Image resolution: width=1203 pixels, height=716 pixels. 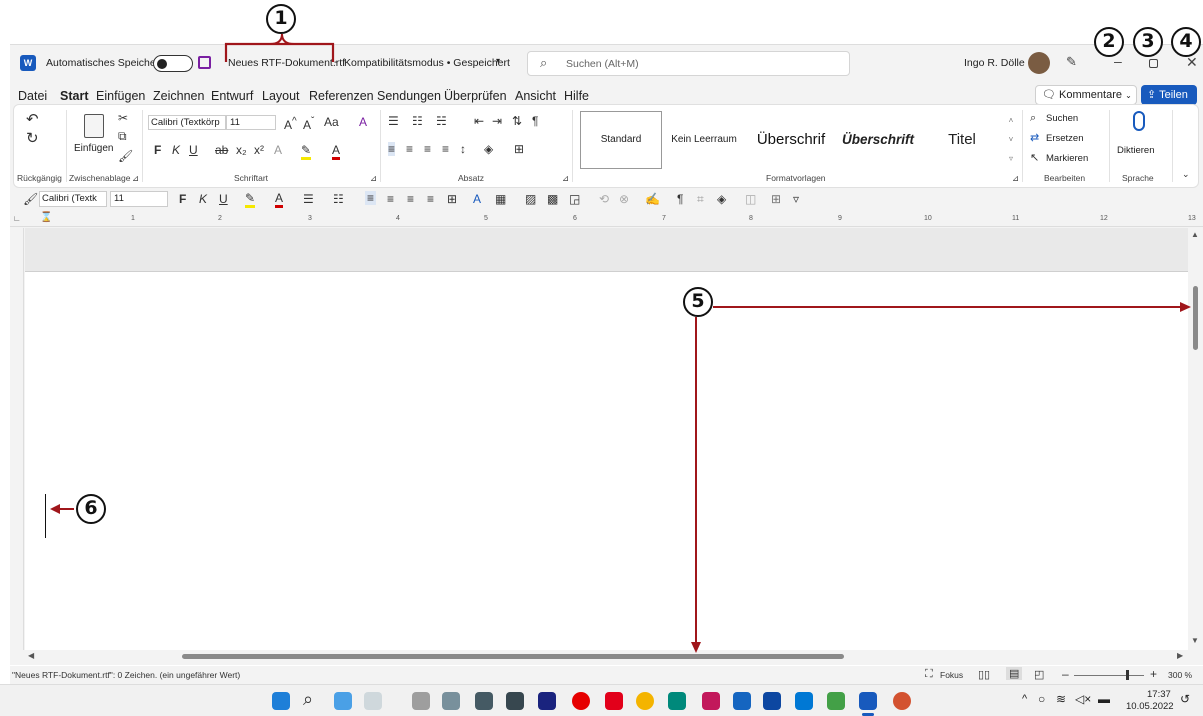 What do you see at coordinates (581, 701) in the screenshot?
I see `vodafone-icon` at bounding box center [581, 701].